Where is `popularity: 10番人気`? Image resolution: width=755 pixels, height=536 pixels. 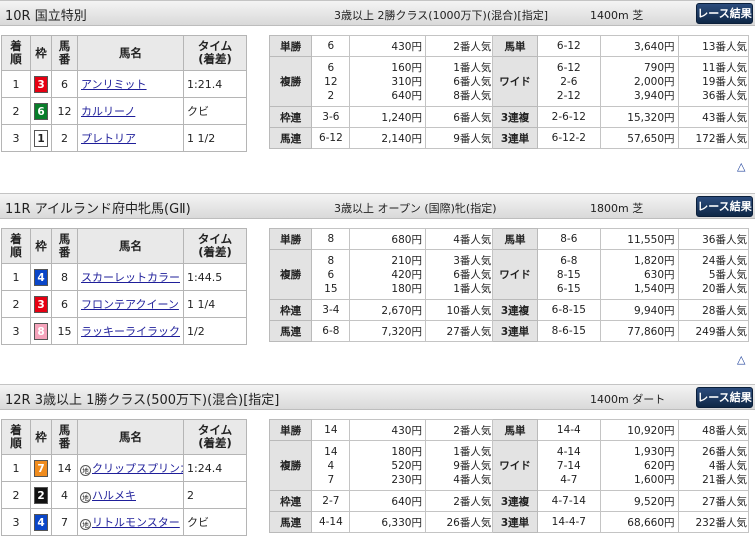
popularity: 10番人気 is located at coordinates (459, 310).